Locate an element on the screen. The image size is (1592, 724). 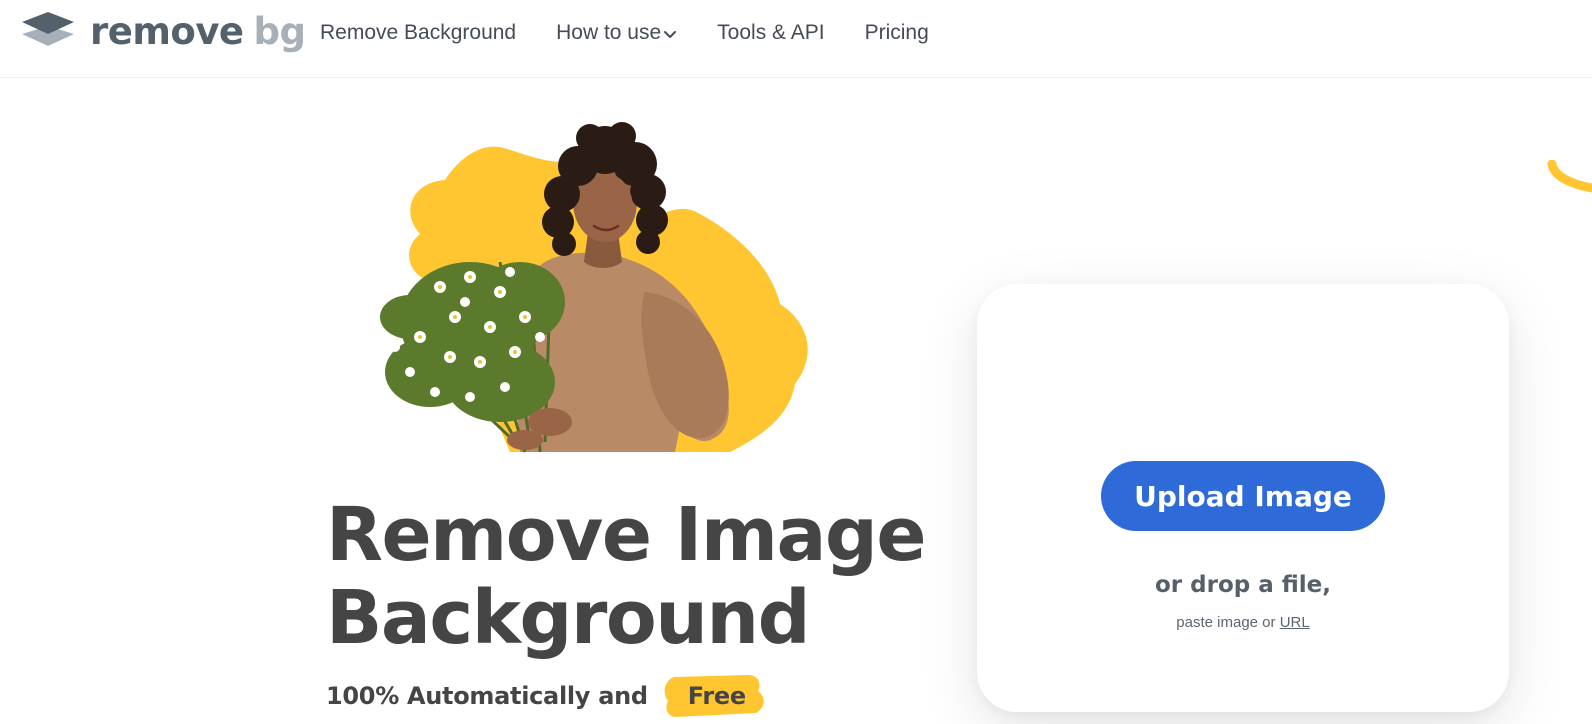
nav-how-to-use-label: How to use is located at coordinates (609, 32).